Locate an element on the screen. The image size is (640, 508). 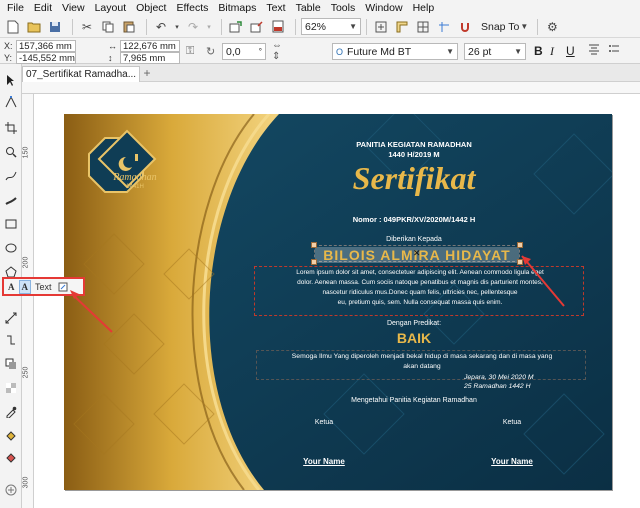
ellipse-tool-icon is located at coordinates (11, 248).